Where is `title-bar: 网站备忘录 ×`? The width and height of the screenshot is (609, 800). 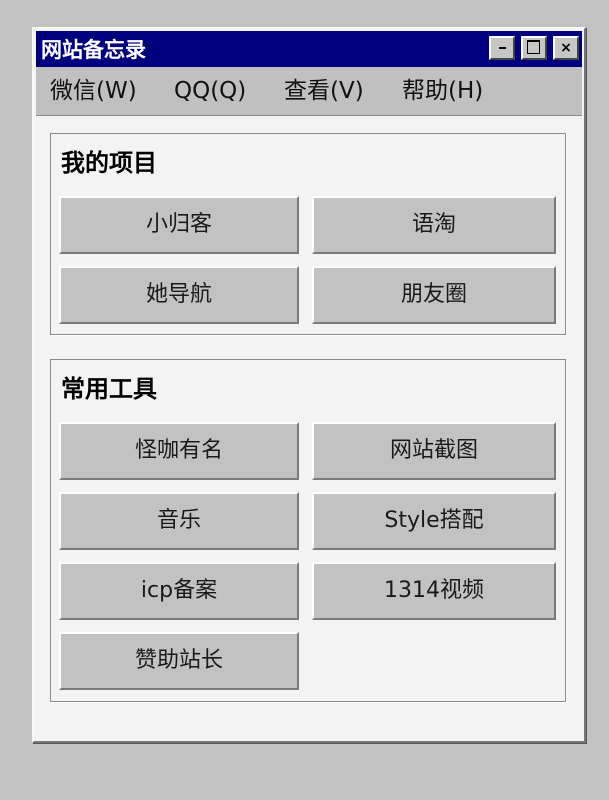 title-bar: 网站备忘录 × is located at coordinates (309, 49).